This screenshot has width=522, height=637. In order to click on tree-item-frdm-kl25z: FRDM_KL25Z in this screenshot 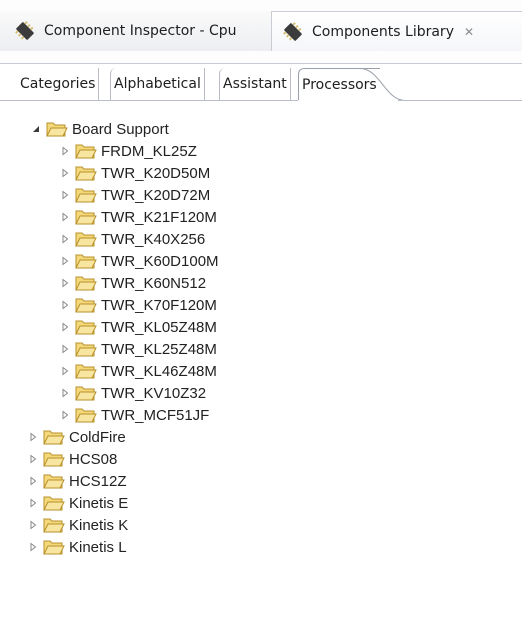, I will do `click(261, 151)`.